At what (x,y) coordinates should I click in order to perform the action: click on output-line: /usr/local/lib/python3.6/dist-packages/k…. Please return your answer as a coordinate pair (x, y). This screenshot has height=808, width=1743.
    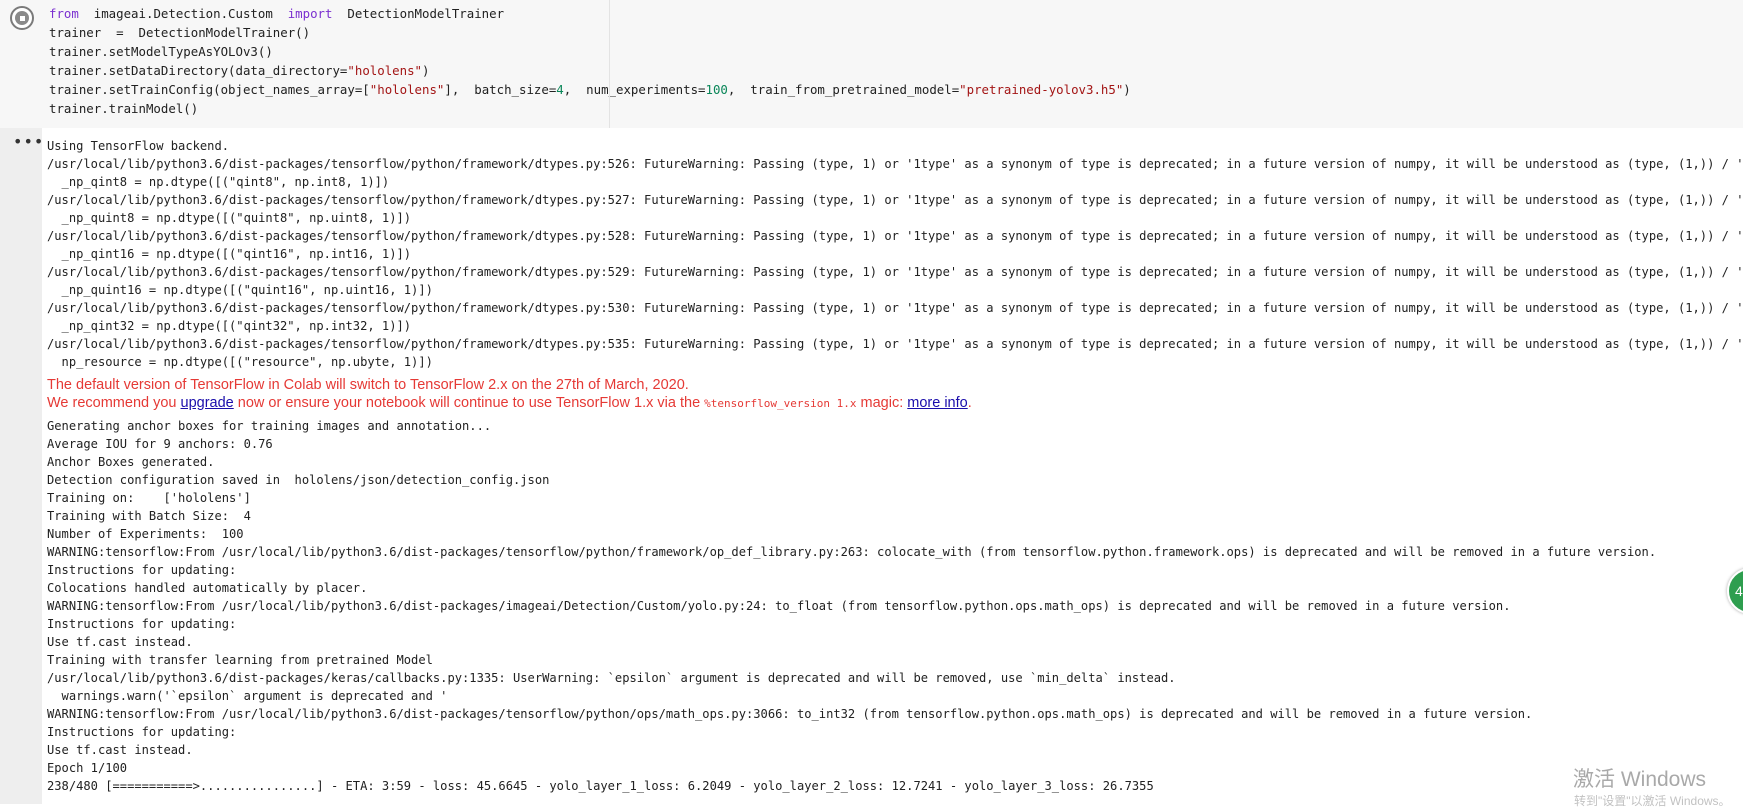
    Looking at the image, I should click on (611, 678).